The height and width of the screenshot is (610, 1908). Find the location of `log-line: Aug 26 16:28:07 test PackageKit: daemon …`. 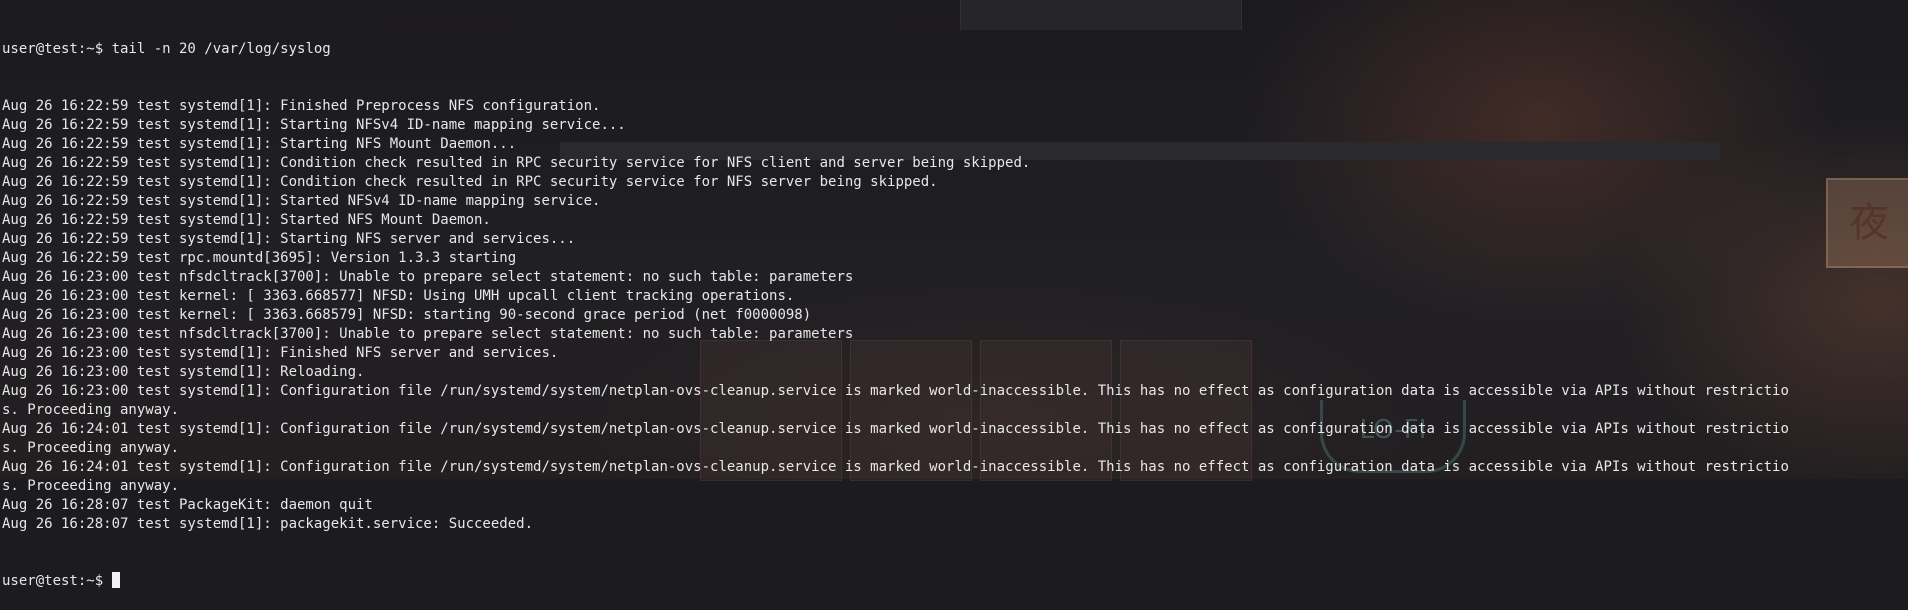

log-line: Aug 26 16:28:07 test PackageKit: daemon … is located at coordinates (187, 505).